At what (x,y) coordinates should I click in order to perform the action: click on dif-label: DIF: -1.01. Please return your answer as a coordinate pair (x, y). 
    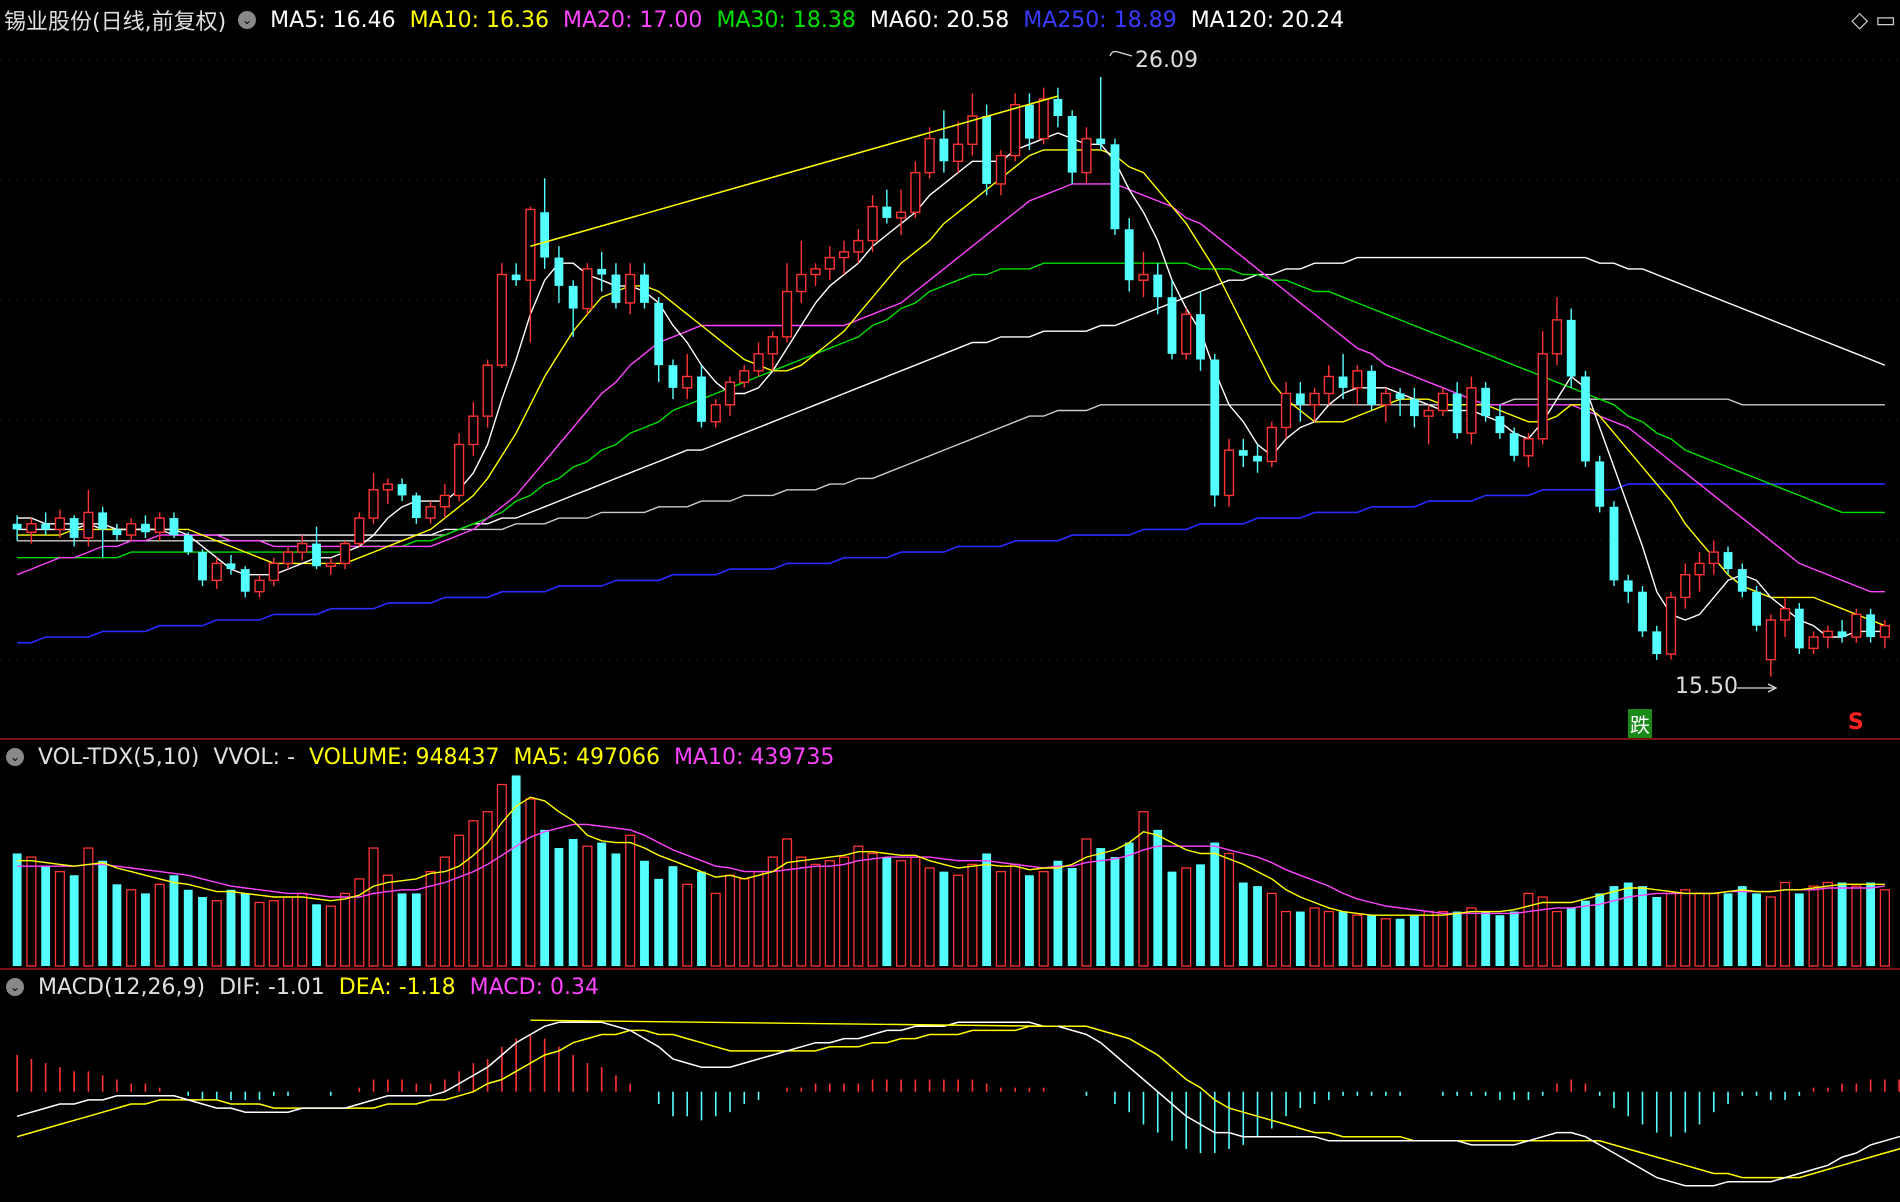
    Looking at the image, I should click on (272, 987).